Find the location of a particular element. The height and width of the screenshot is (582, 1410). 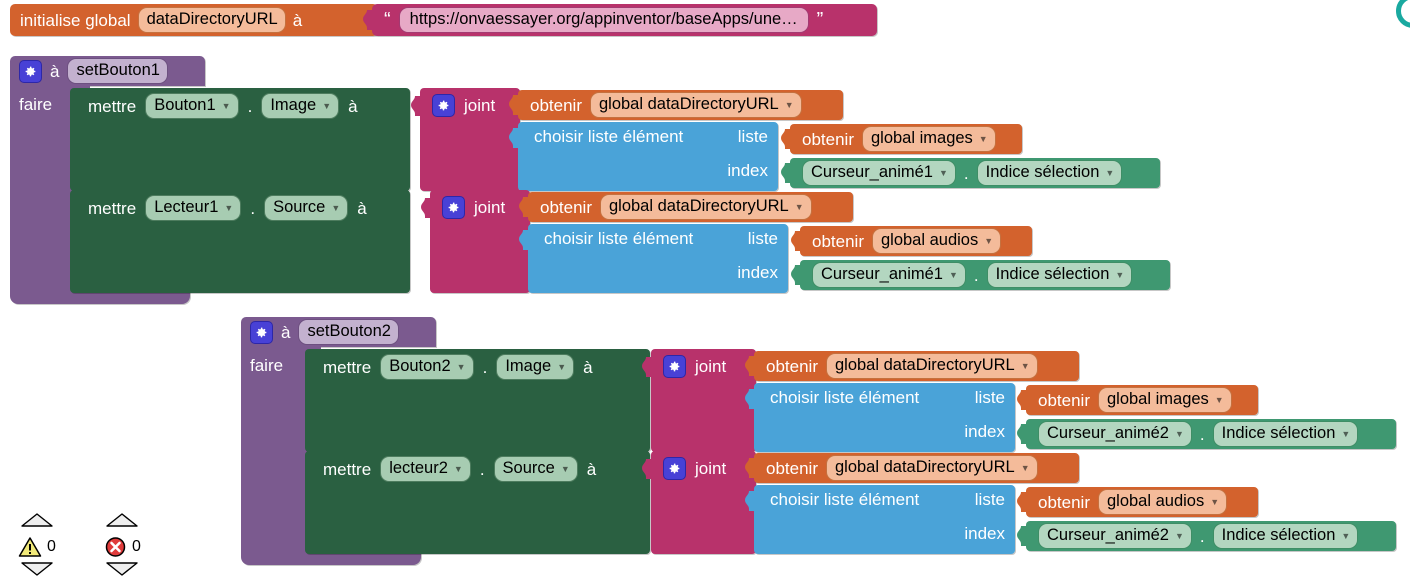

component-dropdown-bouton1: Bouton1 ▼ is located at coordinates (192, 106).